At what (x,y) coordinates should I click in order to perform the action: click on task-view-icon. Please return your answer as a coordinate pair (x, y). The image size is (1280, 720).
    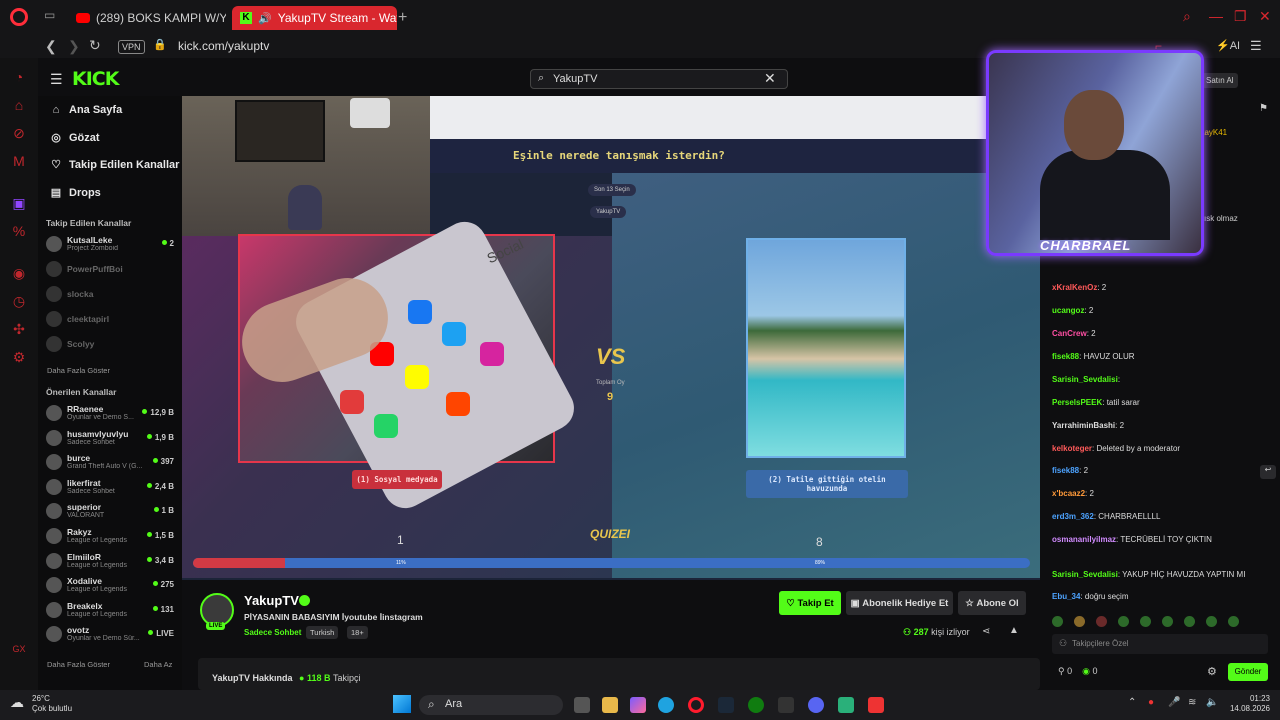
    Looking at the image, I should click on (582, 705).